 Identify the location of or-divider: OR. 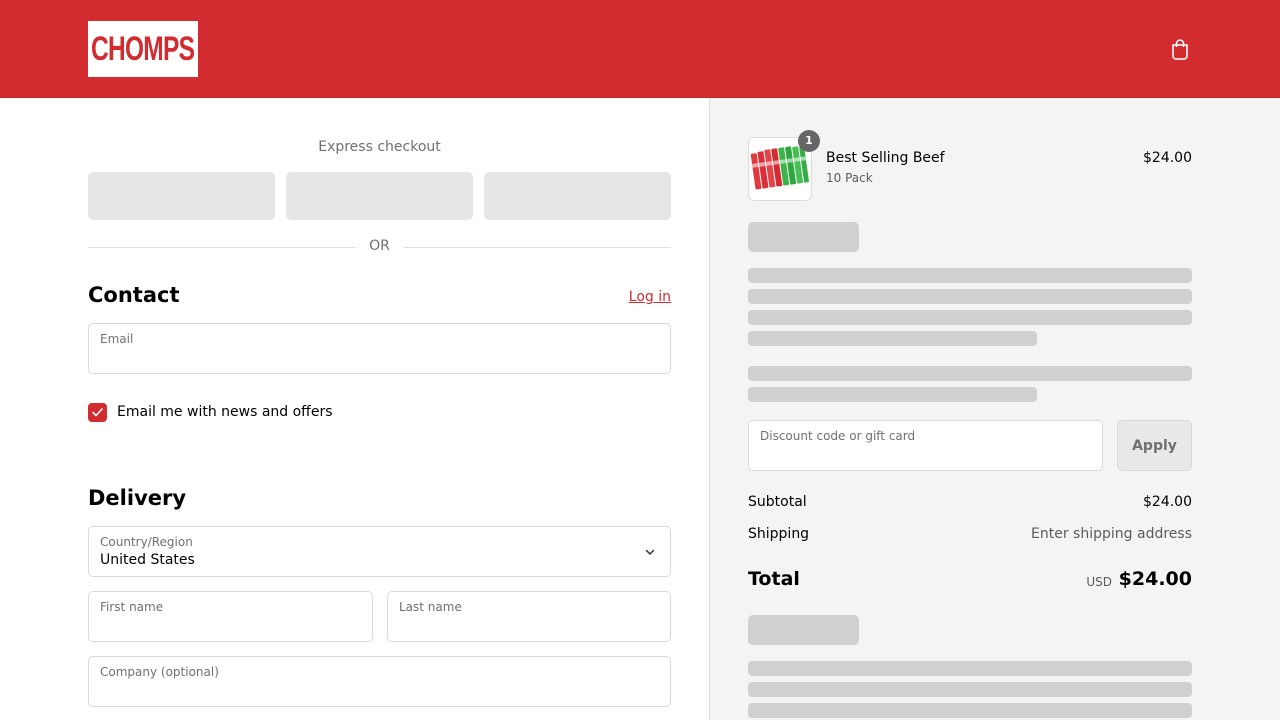
(379, 247).